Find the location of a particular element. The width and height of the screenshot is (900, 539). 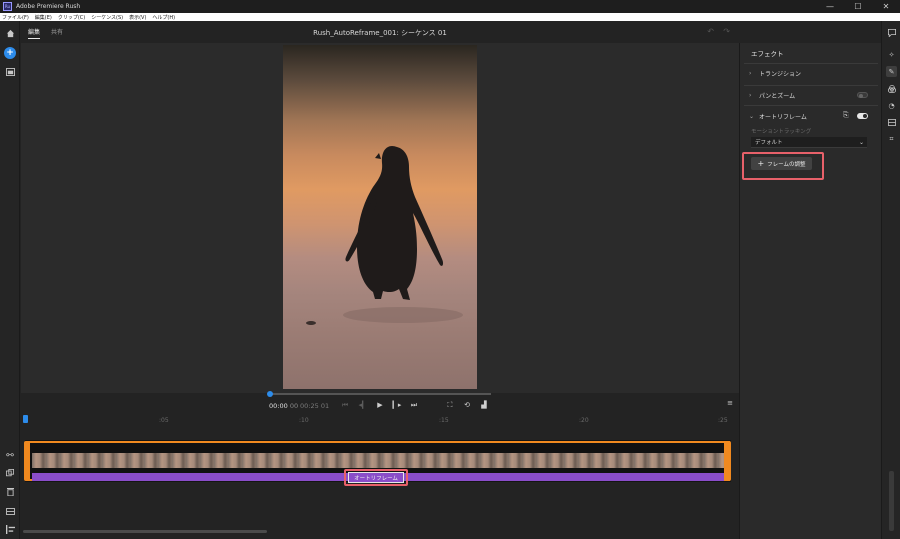

autoreframe-toggle is located at coordinates (862, 116).